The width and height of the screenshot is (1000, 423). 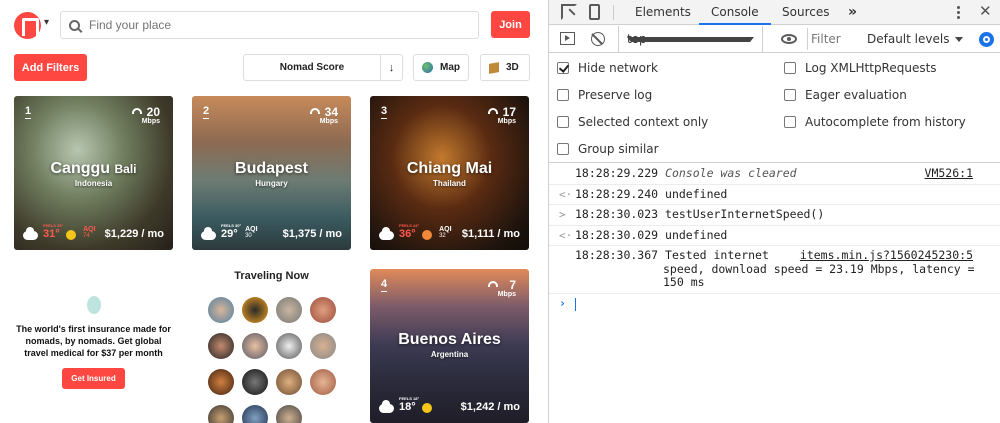 I want to click on sort-label: Nomad Score, so click(x=312, y=67).